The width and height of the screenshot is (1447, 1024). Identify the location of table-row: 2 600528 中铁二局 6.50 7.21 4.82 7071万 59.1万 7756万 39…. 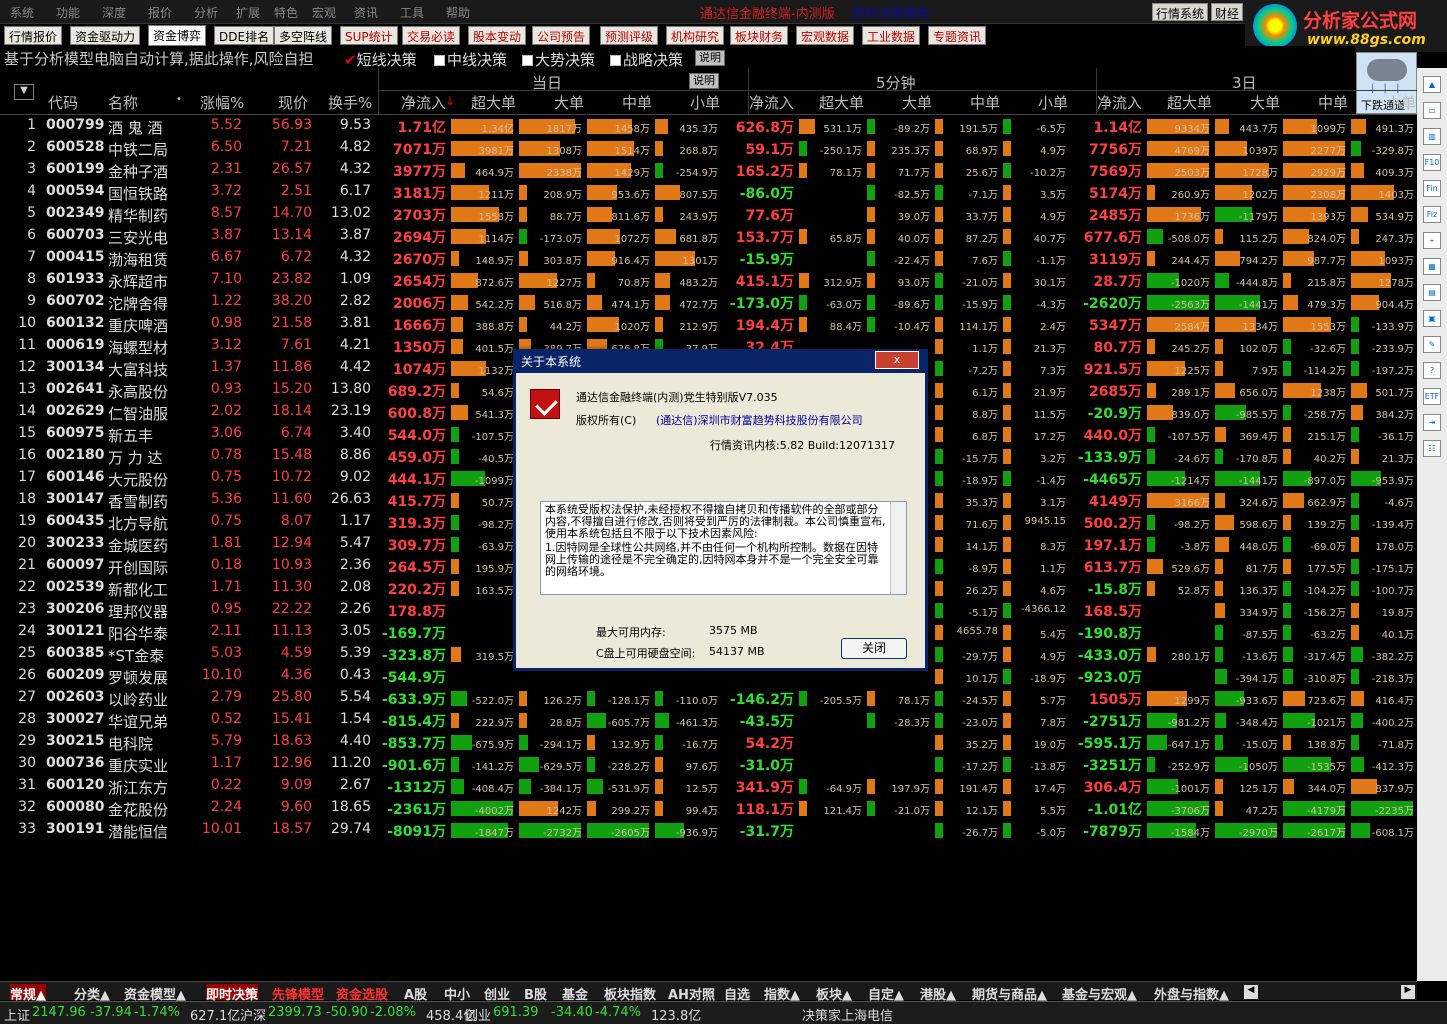
(708, 148).